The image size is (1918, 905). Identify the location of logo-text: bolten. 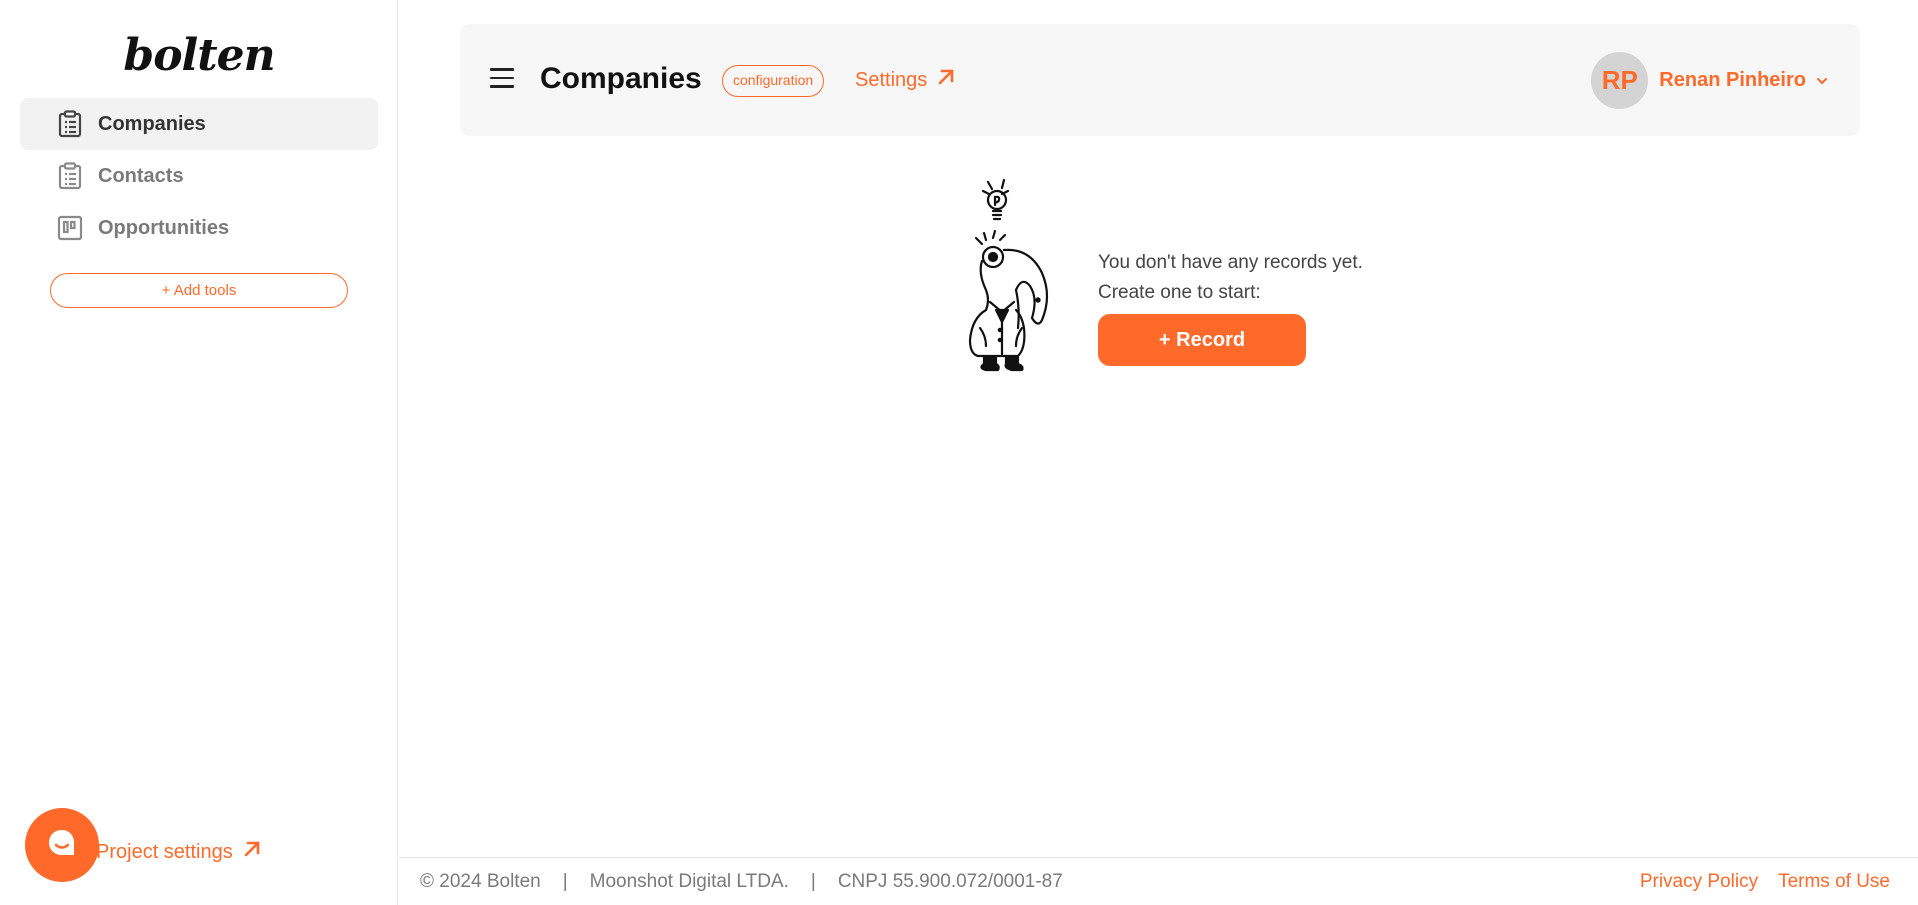
(199, 55).